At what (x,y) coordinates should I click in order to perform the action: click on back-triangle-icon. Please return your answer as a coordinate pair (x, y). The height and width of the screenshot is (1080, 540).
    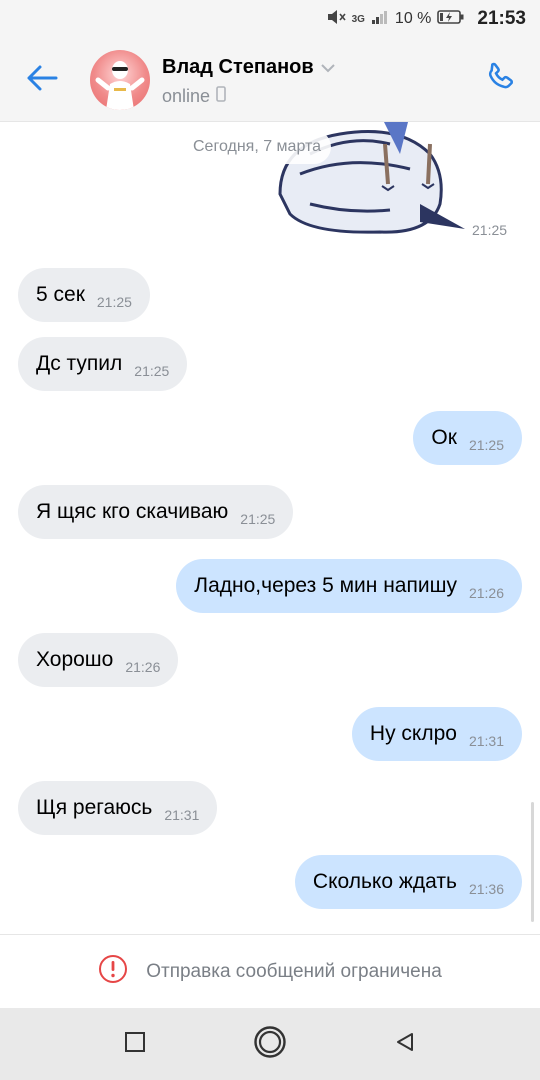
    Looking at the image, I should click on (405, 1044).